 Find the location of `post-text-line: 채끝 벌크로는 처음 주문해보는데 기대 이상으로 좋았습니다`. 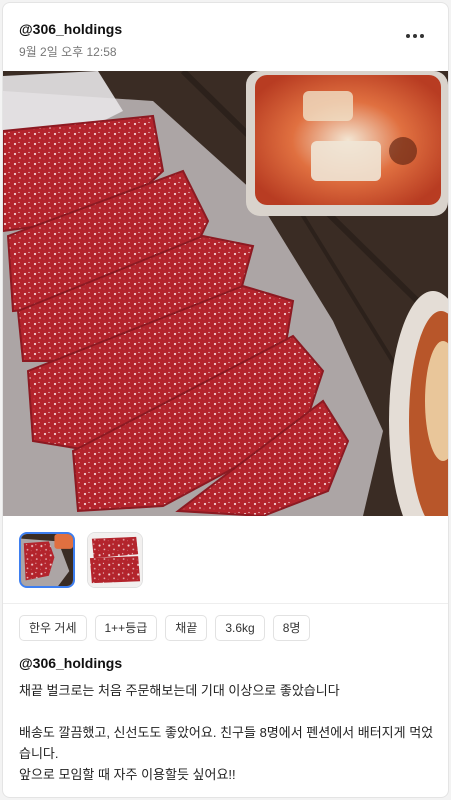

post-text-line: 채끝 벌크로는 처음 주문해보는데 기대 이상으로 좋았습니다 is located at coordinates (179, 690).